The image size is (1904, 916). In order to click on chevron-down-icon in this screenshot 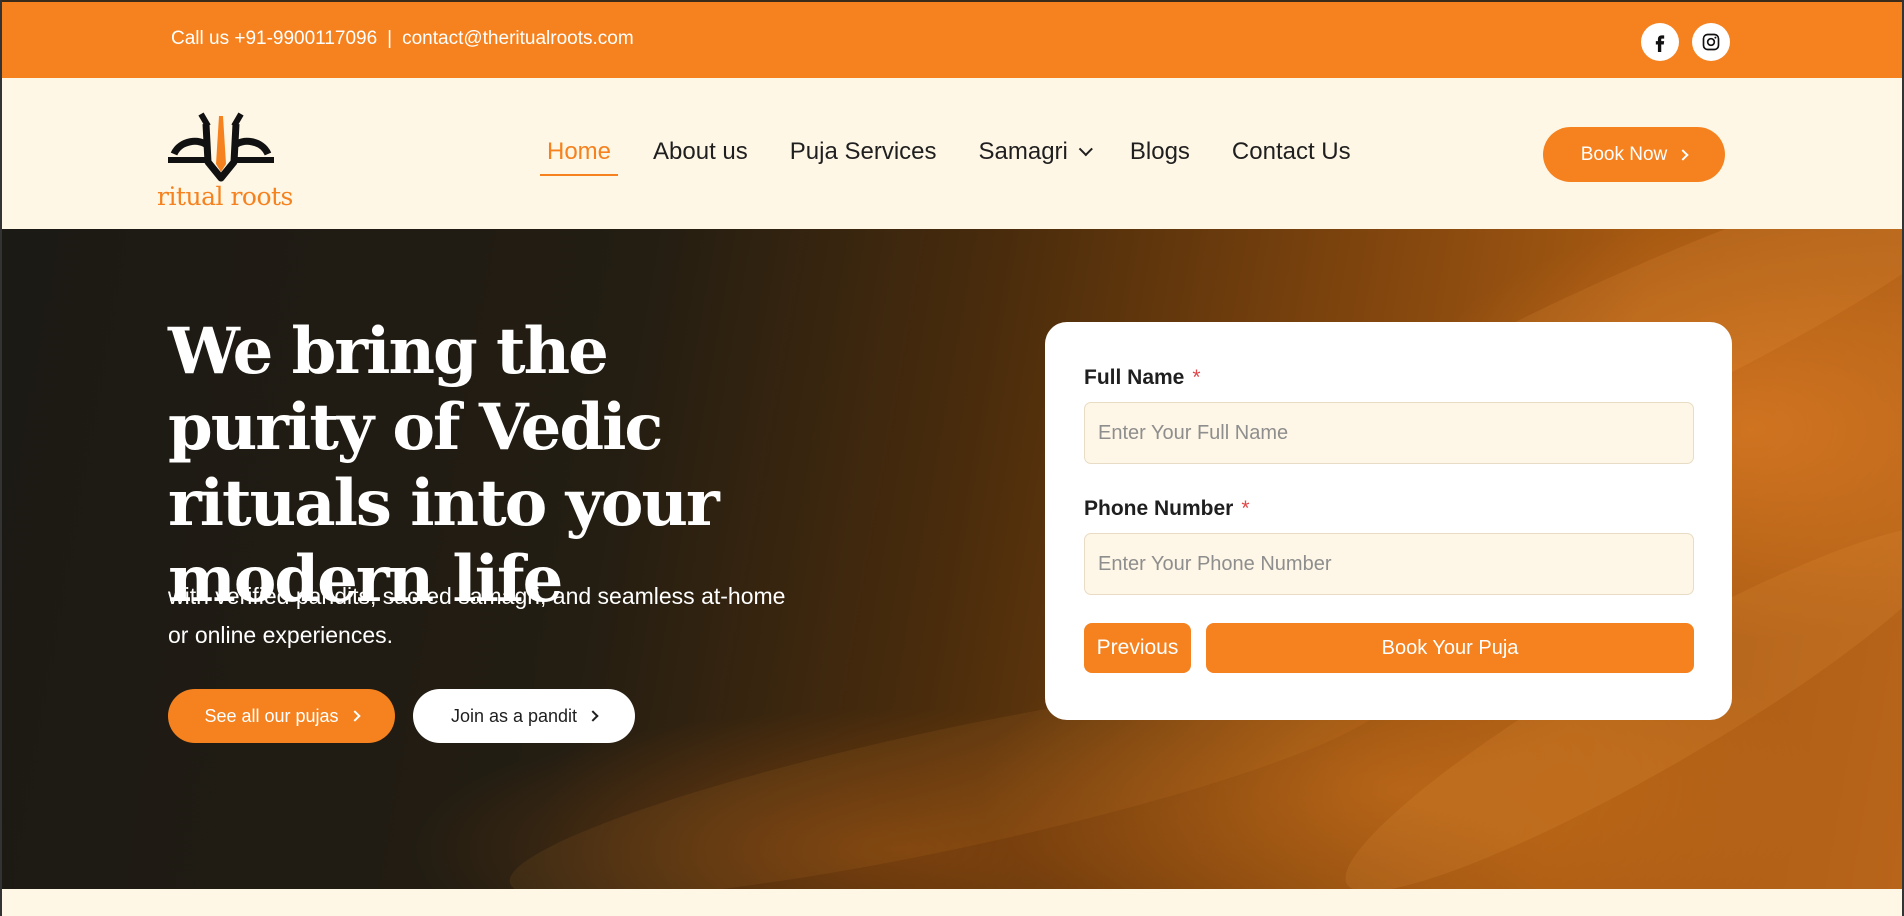, I will do `click(1085, 149)`.